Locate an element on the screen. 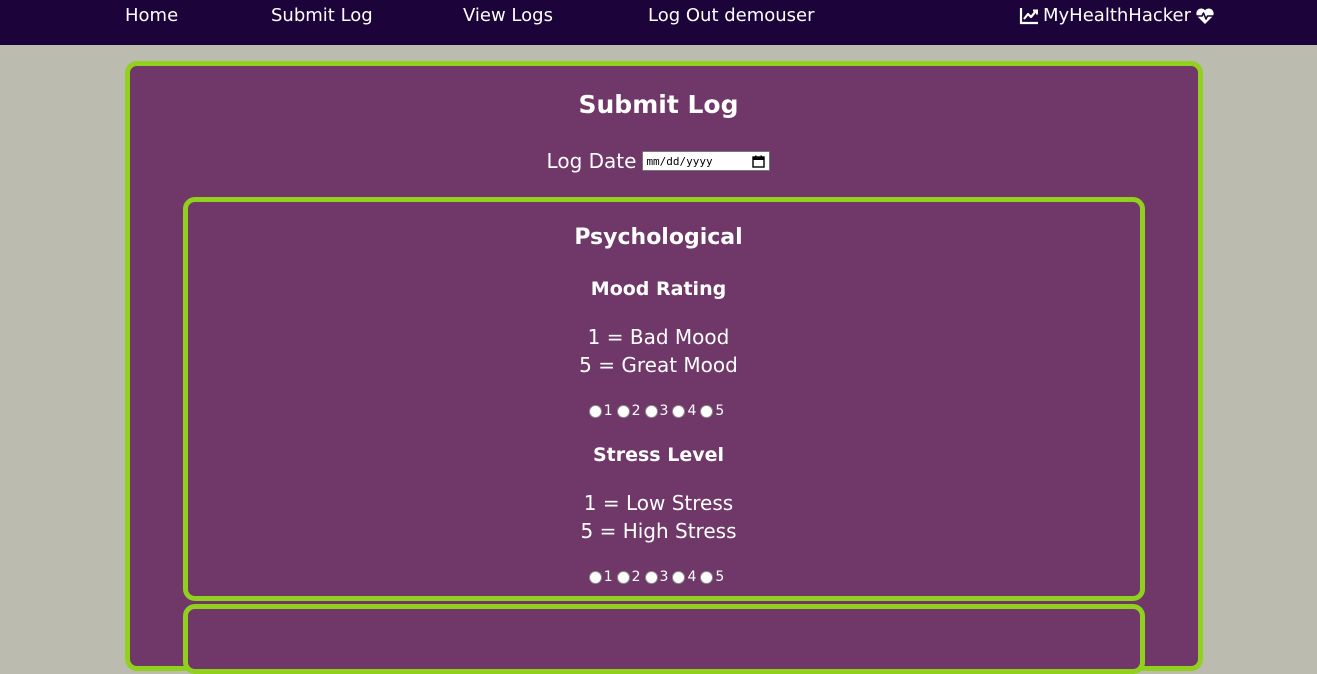 This screenshot has height=674, width=1317. mood-radio-label: 1 is located at coordinates (608, 411).